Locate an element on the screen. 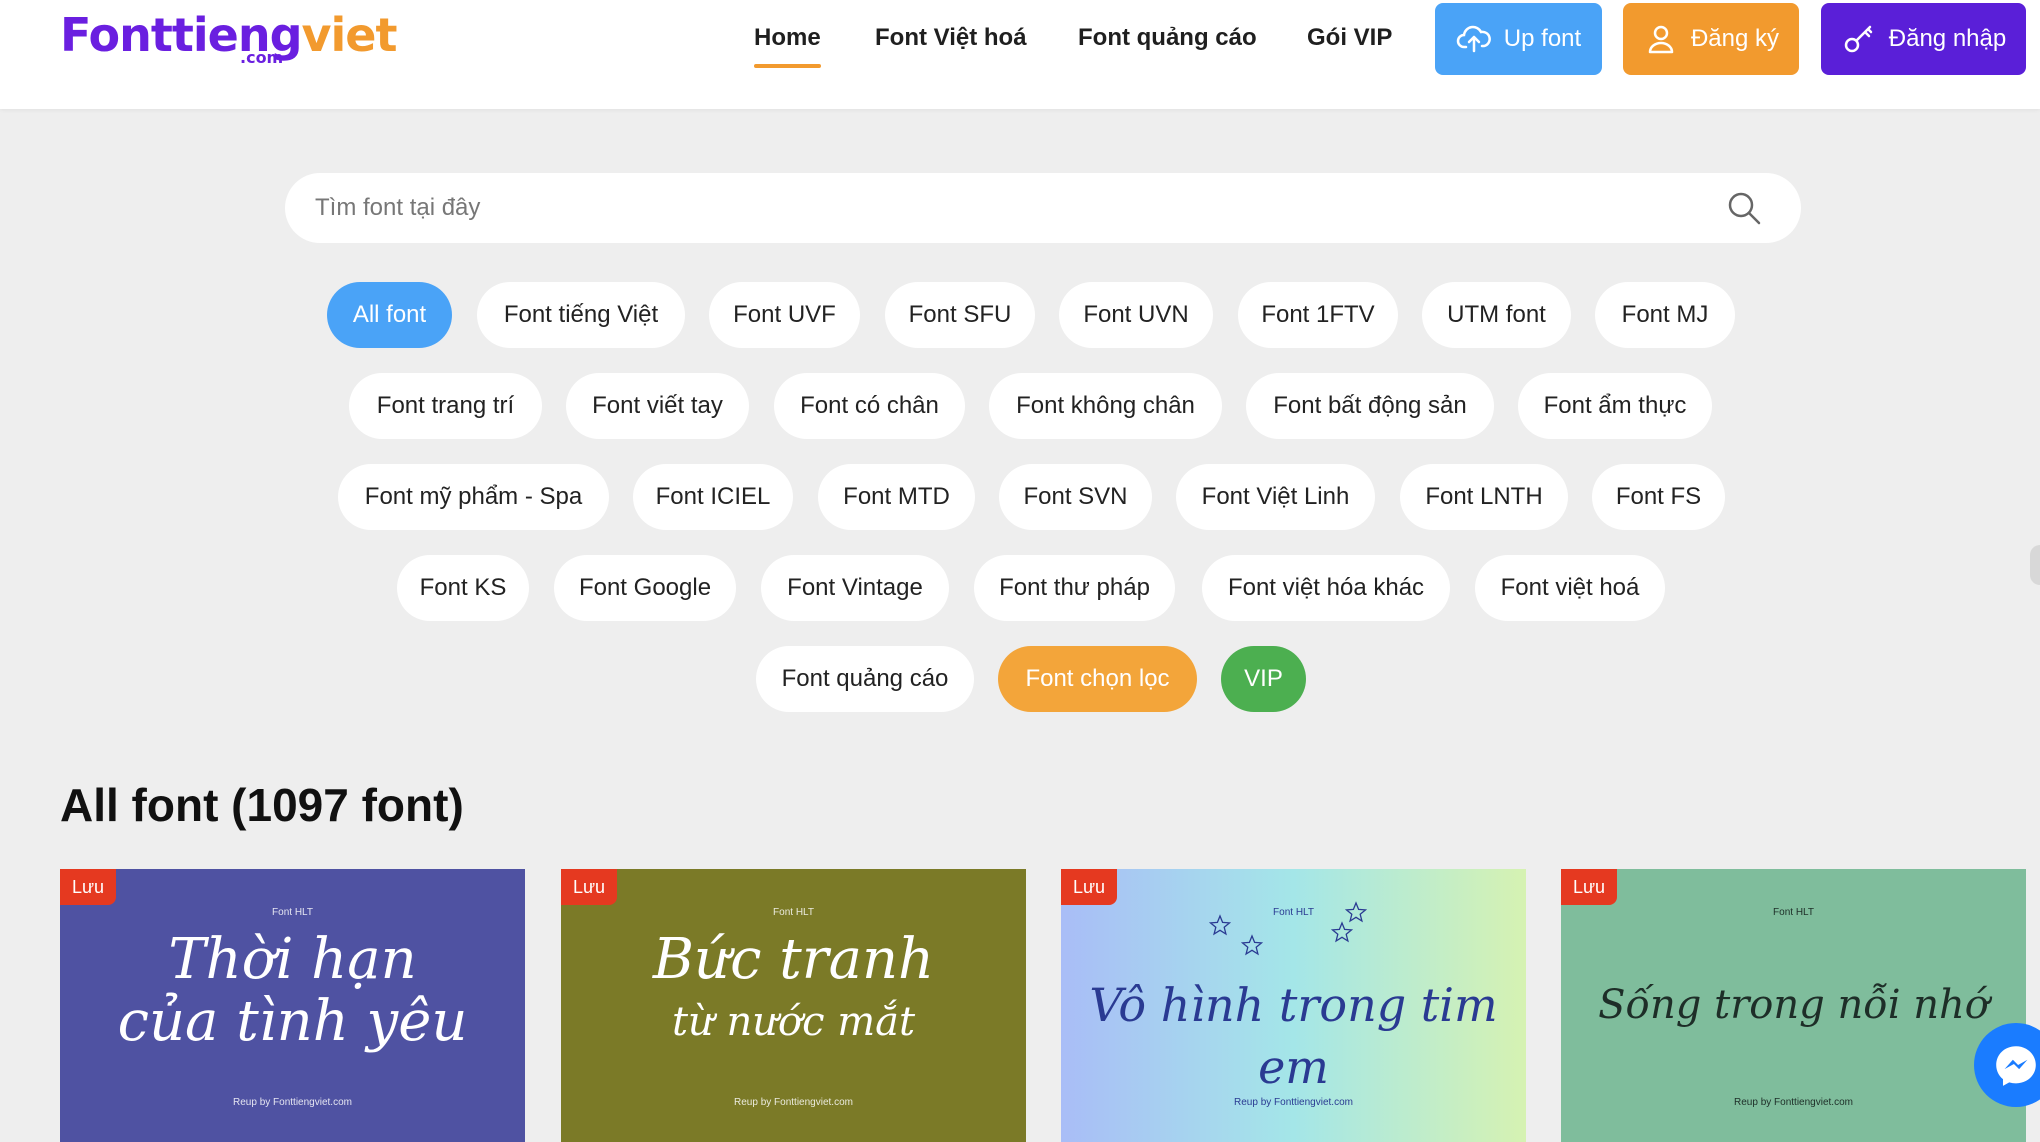 The height and width of the screenshot is (1142, 2040). chip-vip: VIP is located at coordinates (1263, 679).